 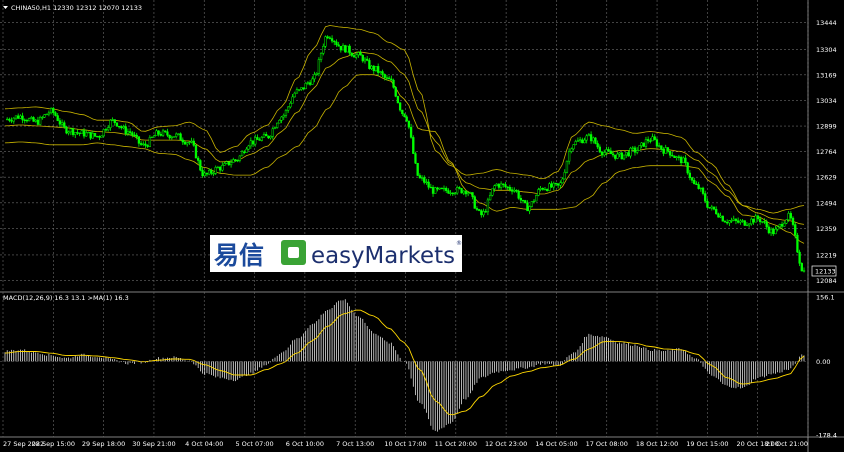 What do you see at coordinates (305, 444) in the screenshot?
I see `time-tick-label: 6 Oct 10:00` at bounding box center [305, 444].